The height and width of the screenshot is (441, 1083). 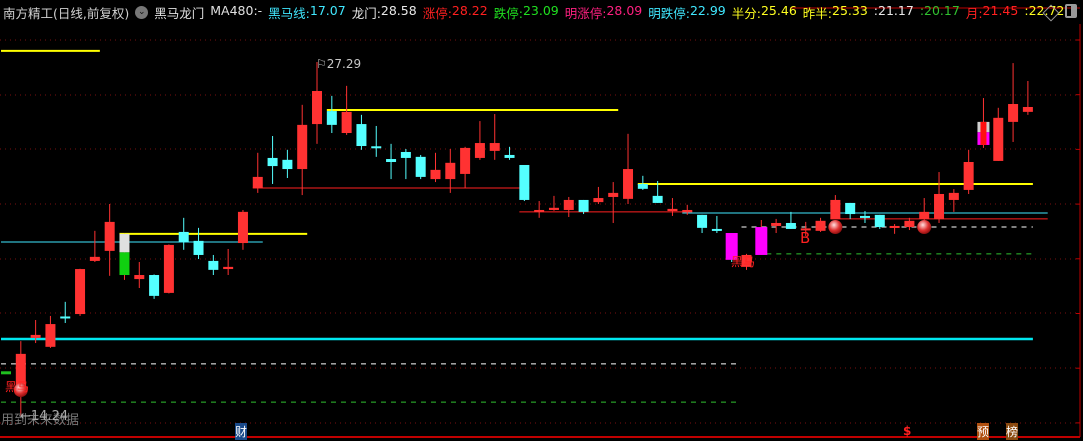 What do you see at coordinates (179, 12) in the screenshot?
I see `indicator-name: 黑马龙门` at bounding box center [179, 12].